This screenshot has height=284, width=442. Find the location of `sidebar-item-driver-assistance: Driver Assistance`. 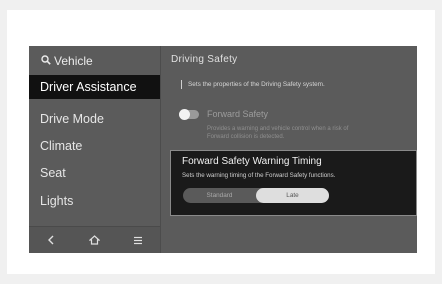

sidebar-item-driver-assistance: Driver Assistance is located at coordinates (94, 87).